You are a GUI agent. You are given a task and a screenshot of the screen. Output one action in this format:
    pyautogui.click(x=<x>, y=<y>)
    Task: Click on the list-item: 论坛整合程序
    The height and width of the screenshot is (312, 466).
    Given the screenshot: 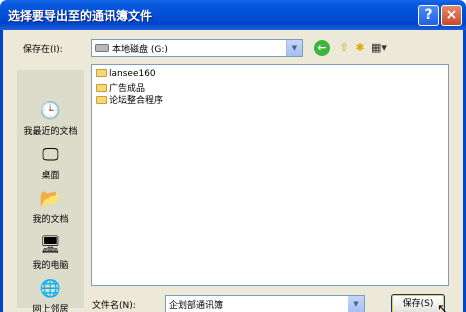 What is the action you would take?
    pyautogui.click(x=129, y=99)
    